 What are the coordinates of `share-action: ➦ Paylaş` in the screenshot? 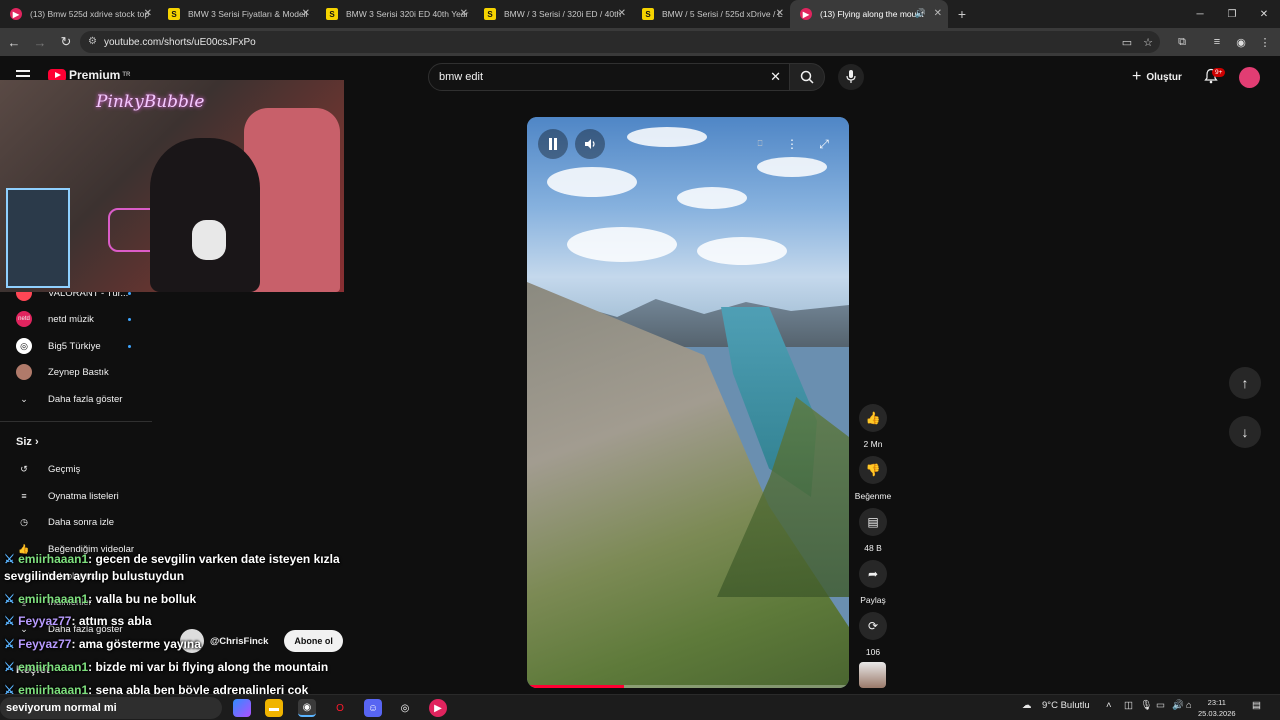 It's located at (873, 582).